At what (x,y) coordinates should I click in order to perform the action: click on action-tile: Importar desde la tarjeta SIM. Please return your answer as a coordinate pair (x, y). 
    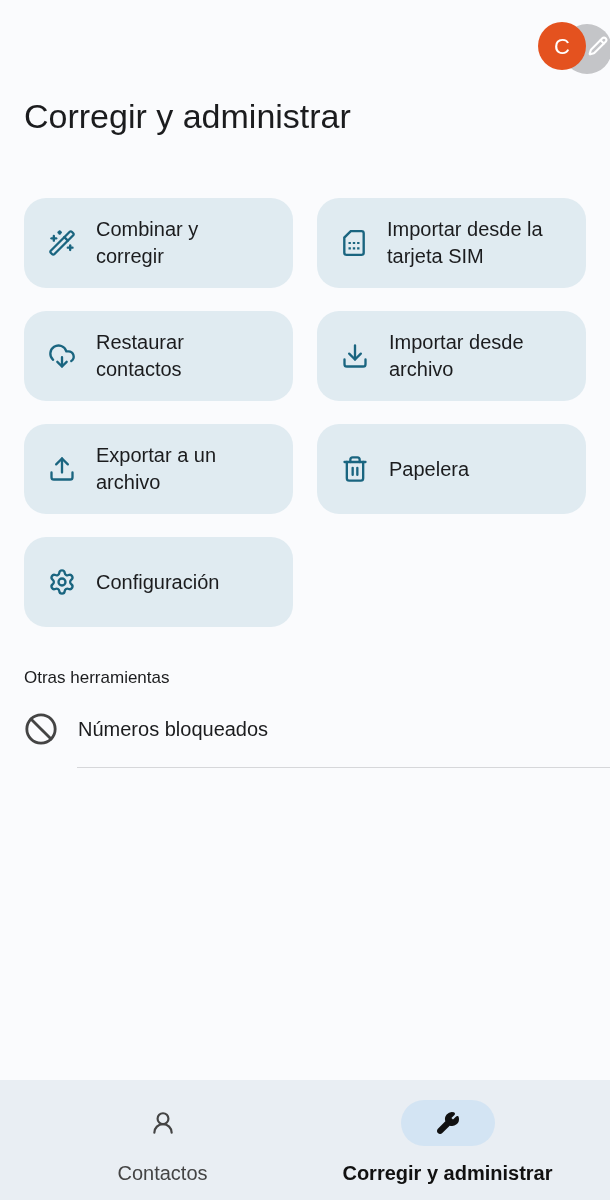
    Looking at the image, I should click on (451, 243).